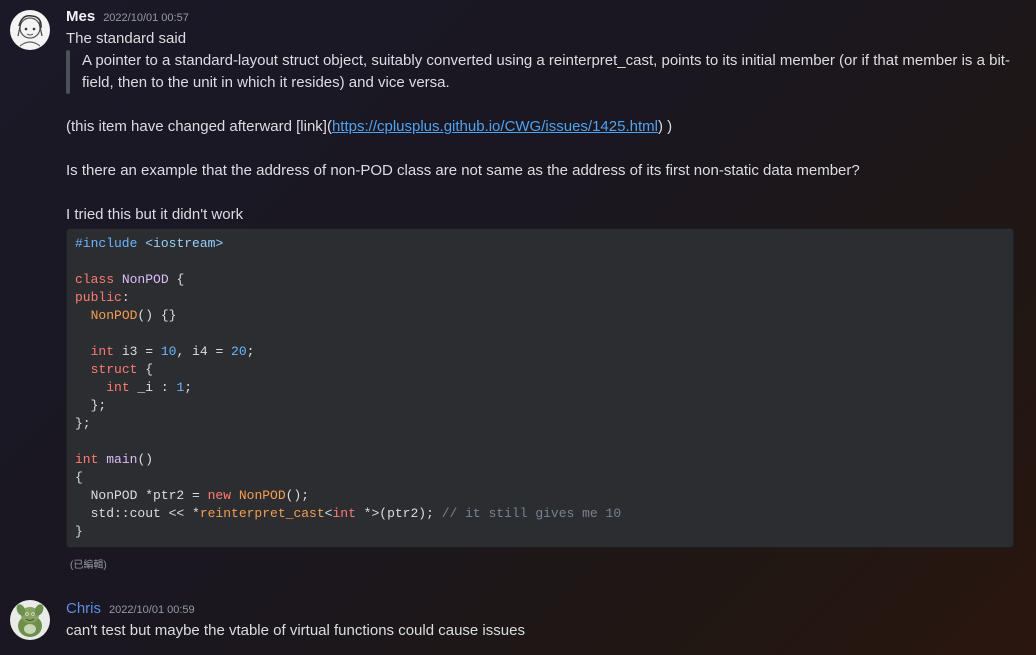 This screenshot has height=655, width=1036. What do you see at coordinates (95, 279) in the screenshot?
I see `code-token: class` at bounding box center [95, 279].